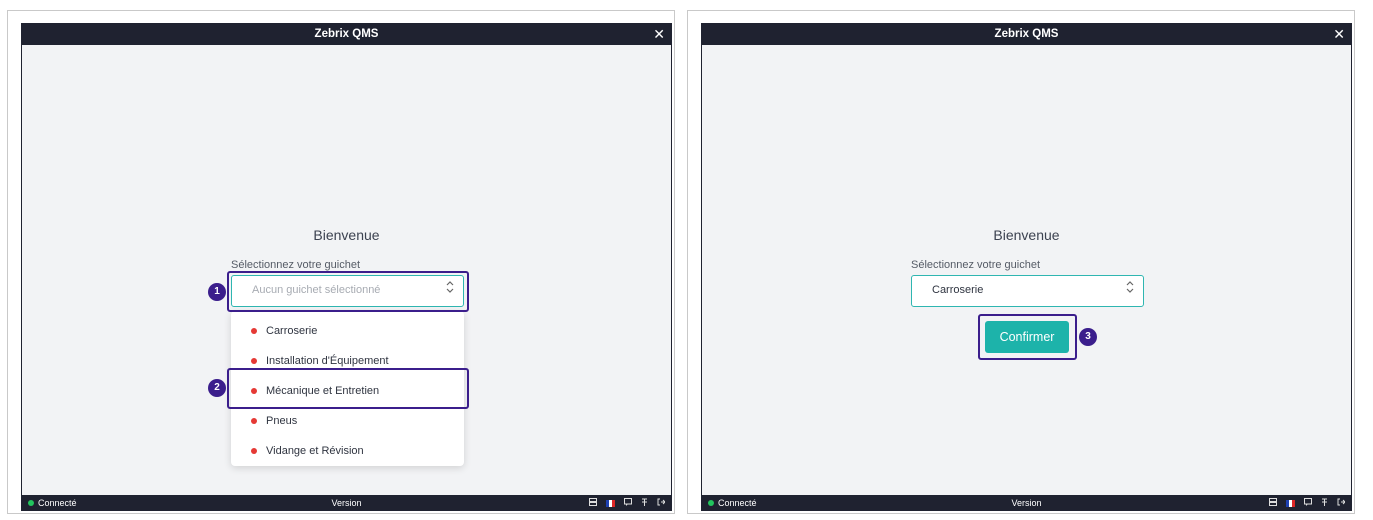 This screenshot has height=520, width=1373. What do you see at coordinates (217, 388) in the screenshot?
I see `step-badge: 2` at bounding box center [217, 388].